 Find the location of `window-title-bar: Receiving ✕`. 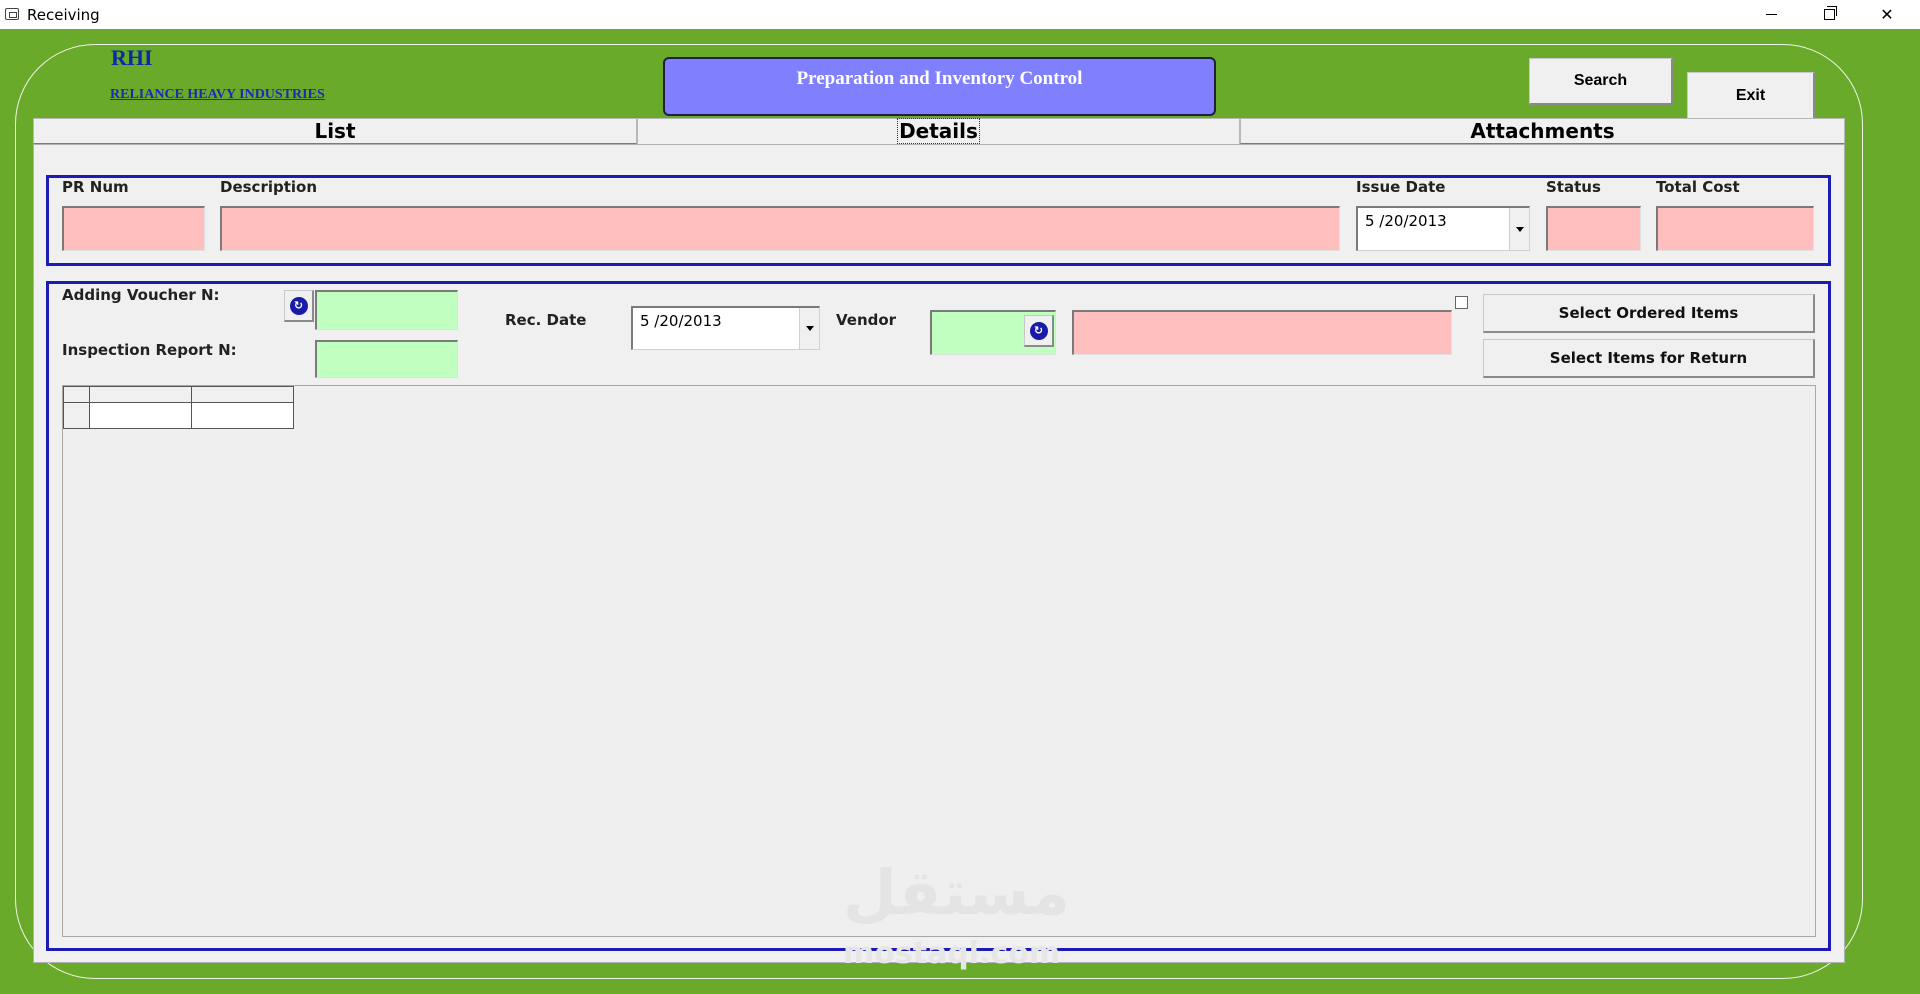

window-title-bar: Receiving ✕ is located at coordinates (960, 14).